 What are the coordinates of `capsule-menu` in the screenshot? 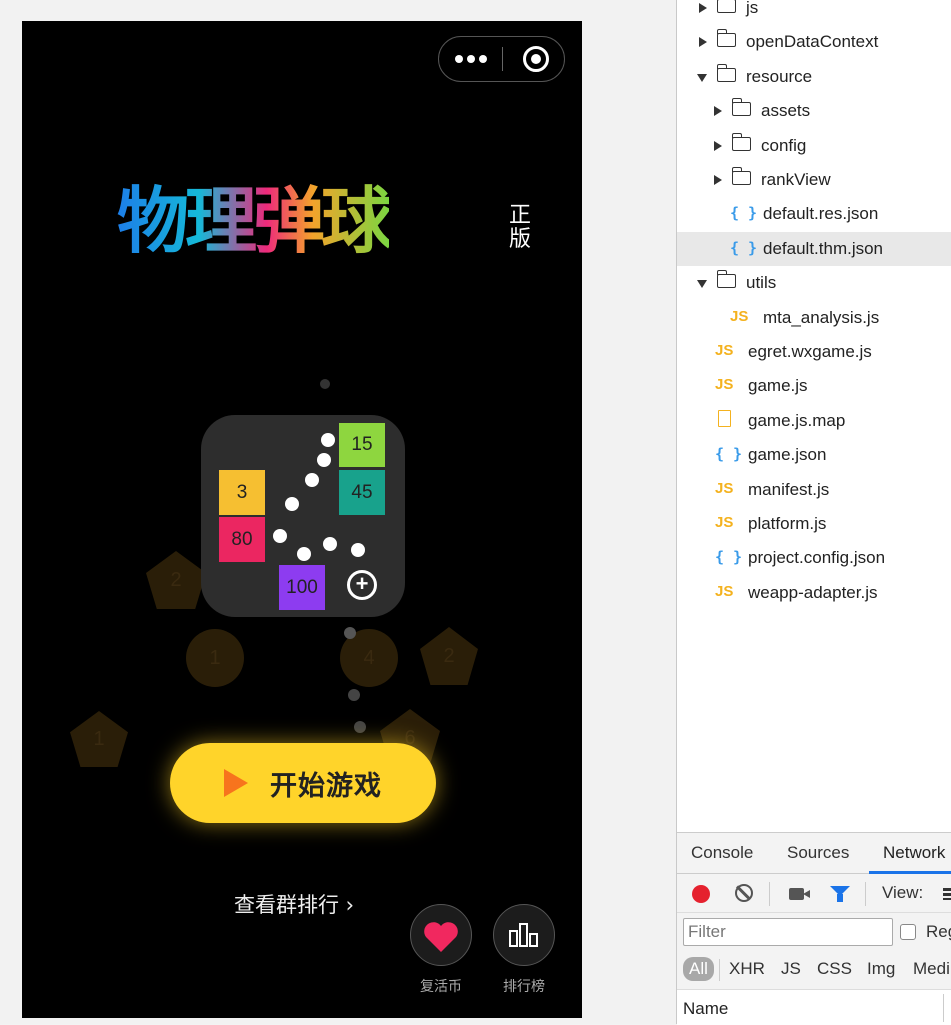 It's located at (501, 59).